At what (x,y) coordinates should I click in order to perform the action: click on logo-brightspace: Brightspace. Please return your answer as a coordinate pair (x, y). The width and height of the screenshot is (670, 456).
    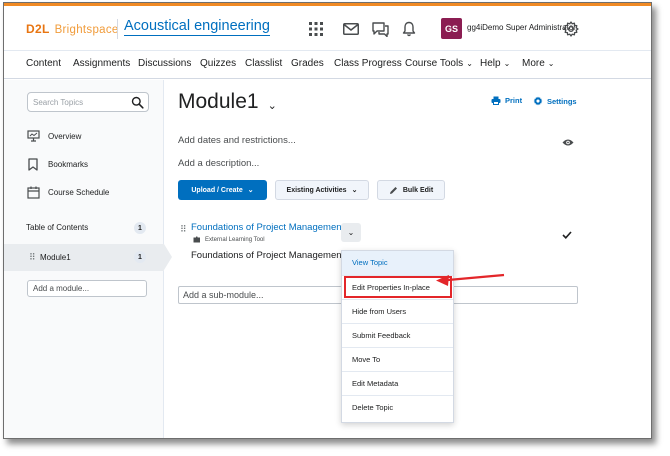
    Looking at the image, I should click on (86, 30).